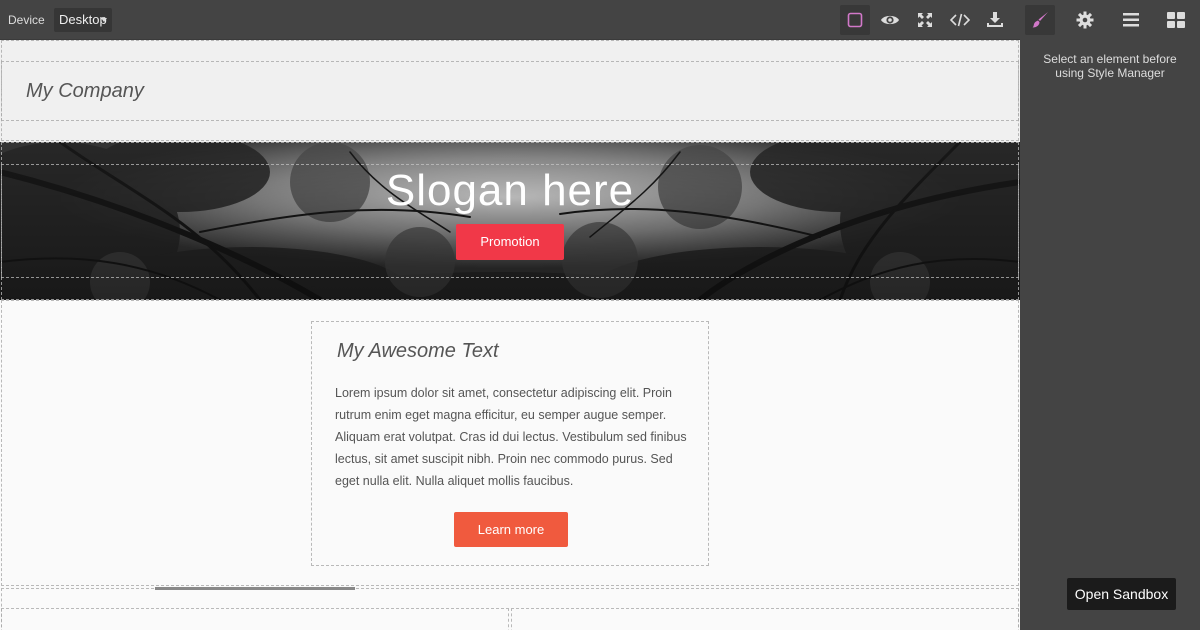  I want to click on download-icon, so click(995, 19).